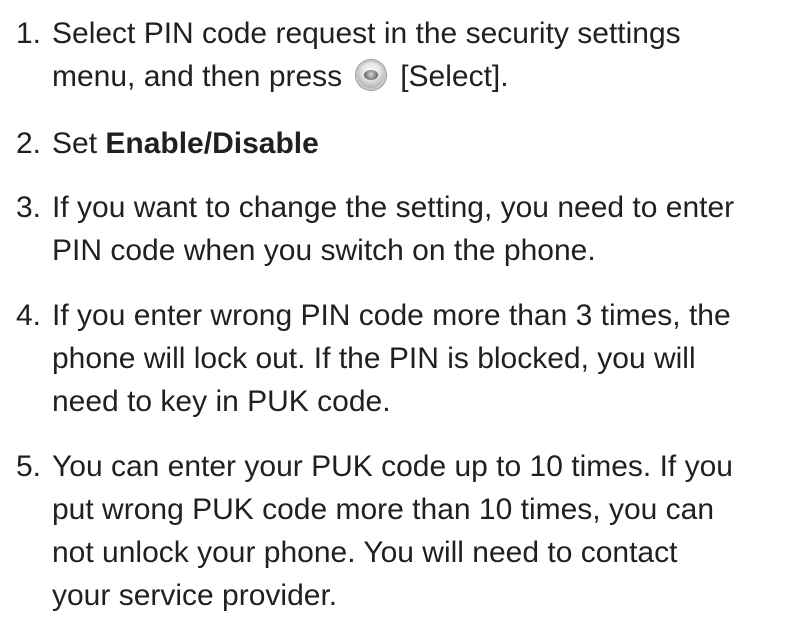  Describe the element at coordinates (29, 143) in the screenshot. I see `step-number: 2.` at that location.